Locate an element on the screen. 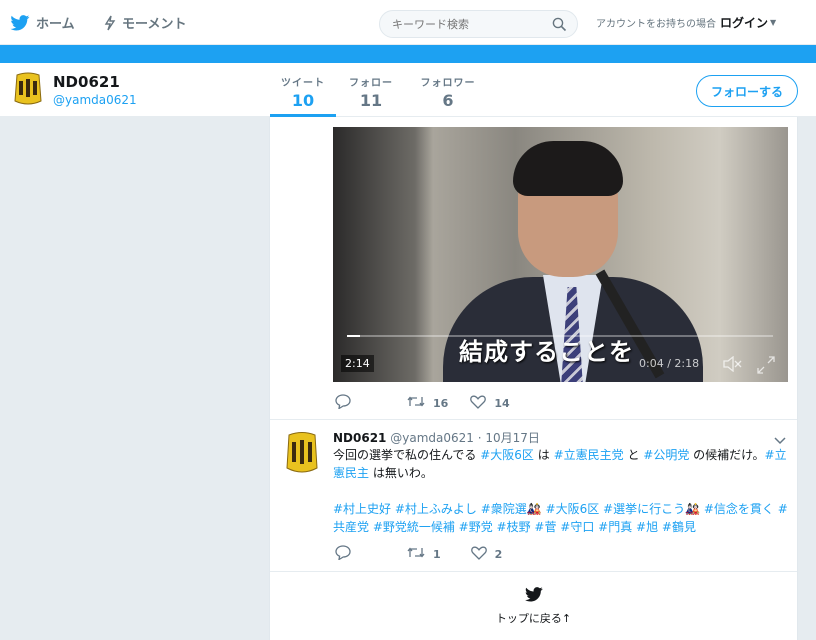 The width and height of the screenshot is (816, 640). search-icon is located at coordinates (559, 26).